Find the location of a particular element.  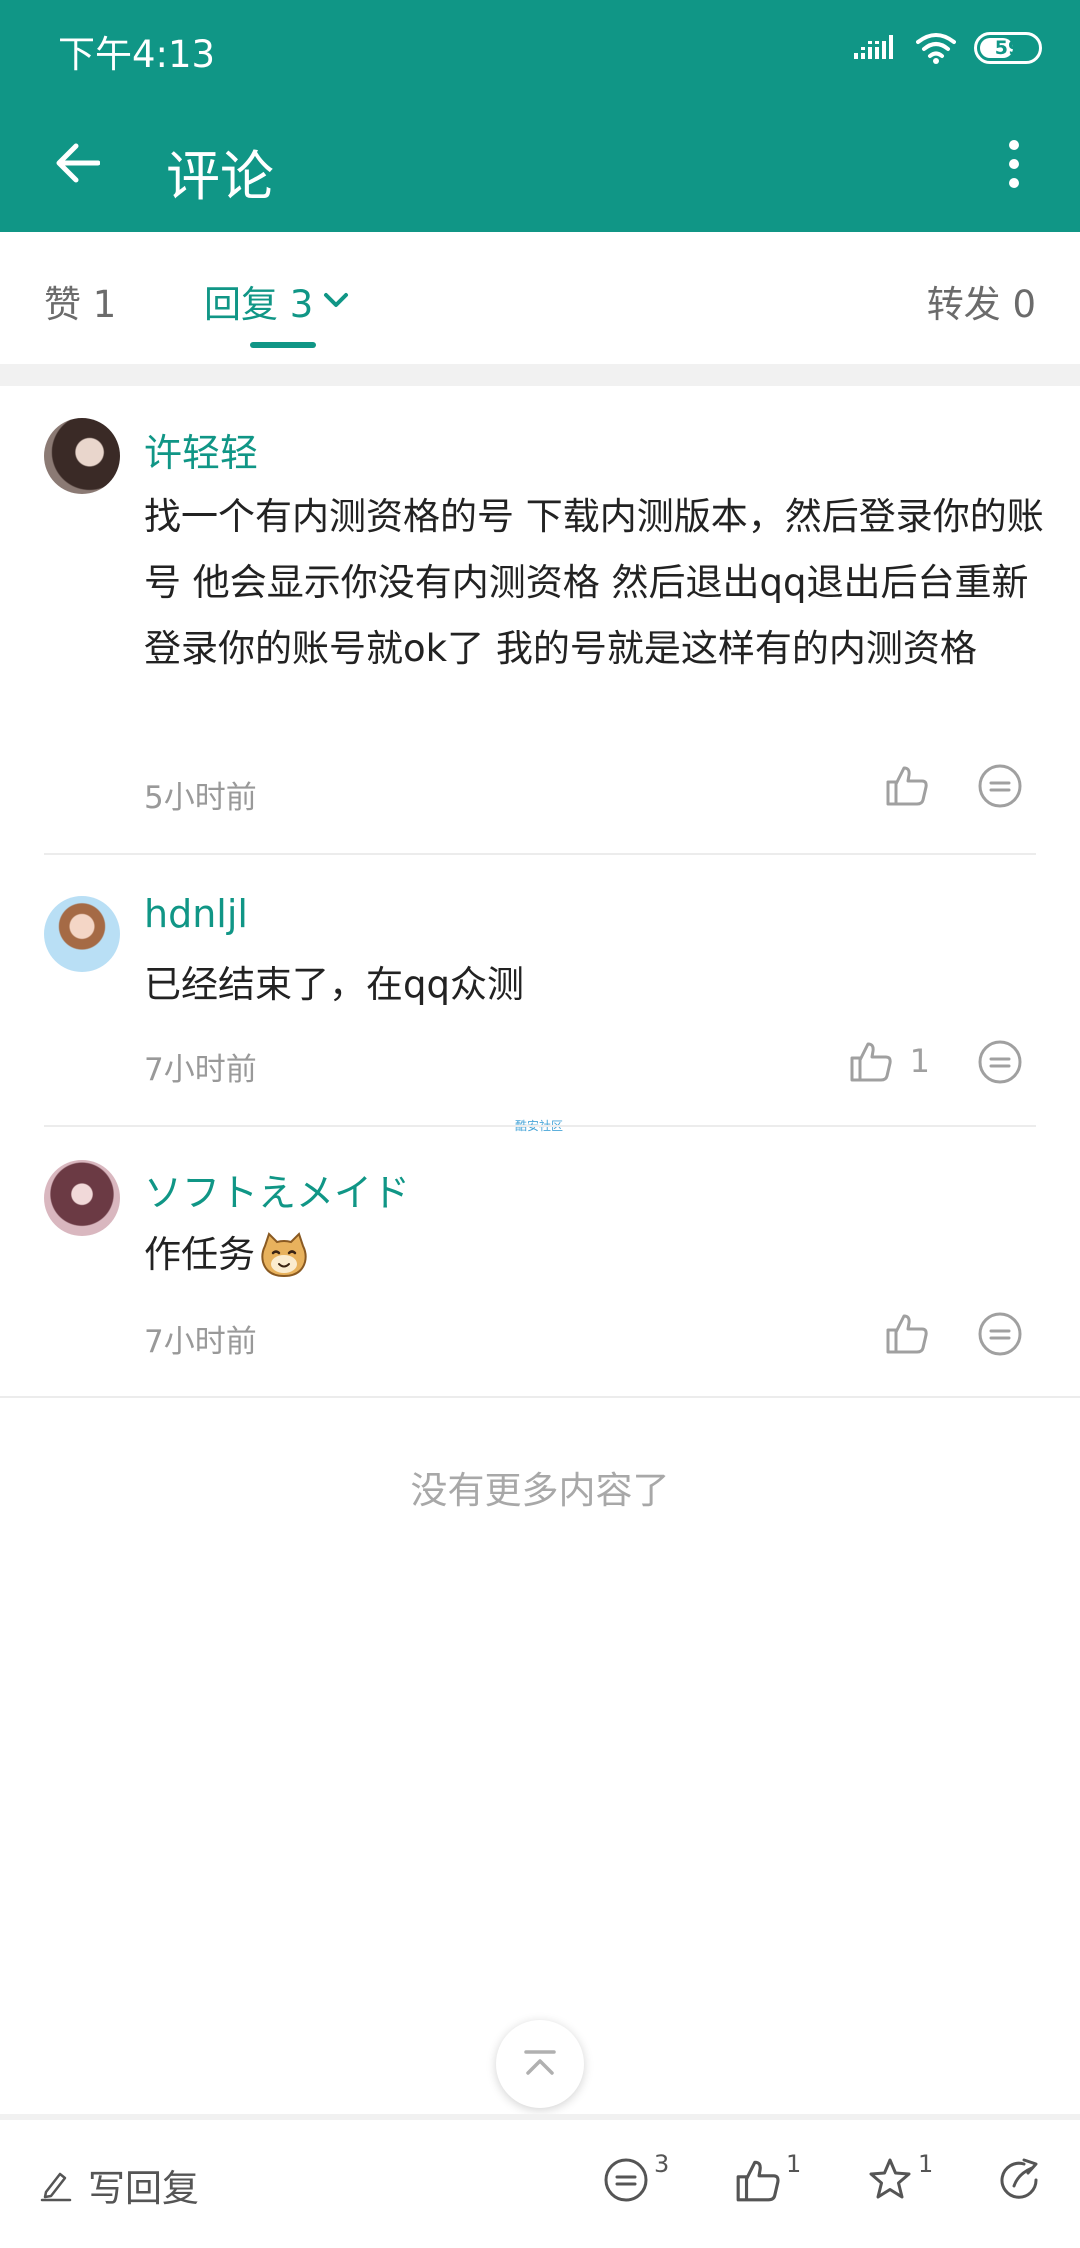

comment-item: ソフトえメイド 作任务 7小时前 is located at coordinates (540, 1262).